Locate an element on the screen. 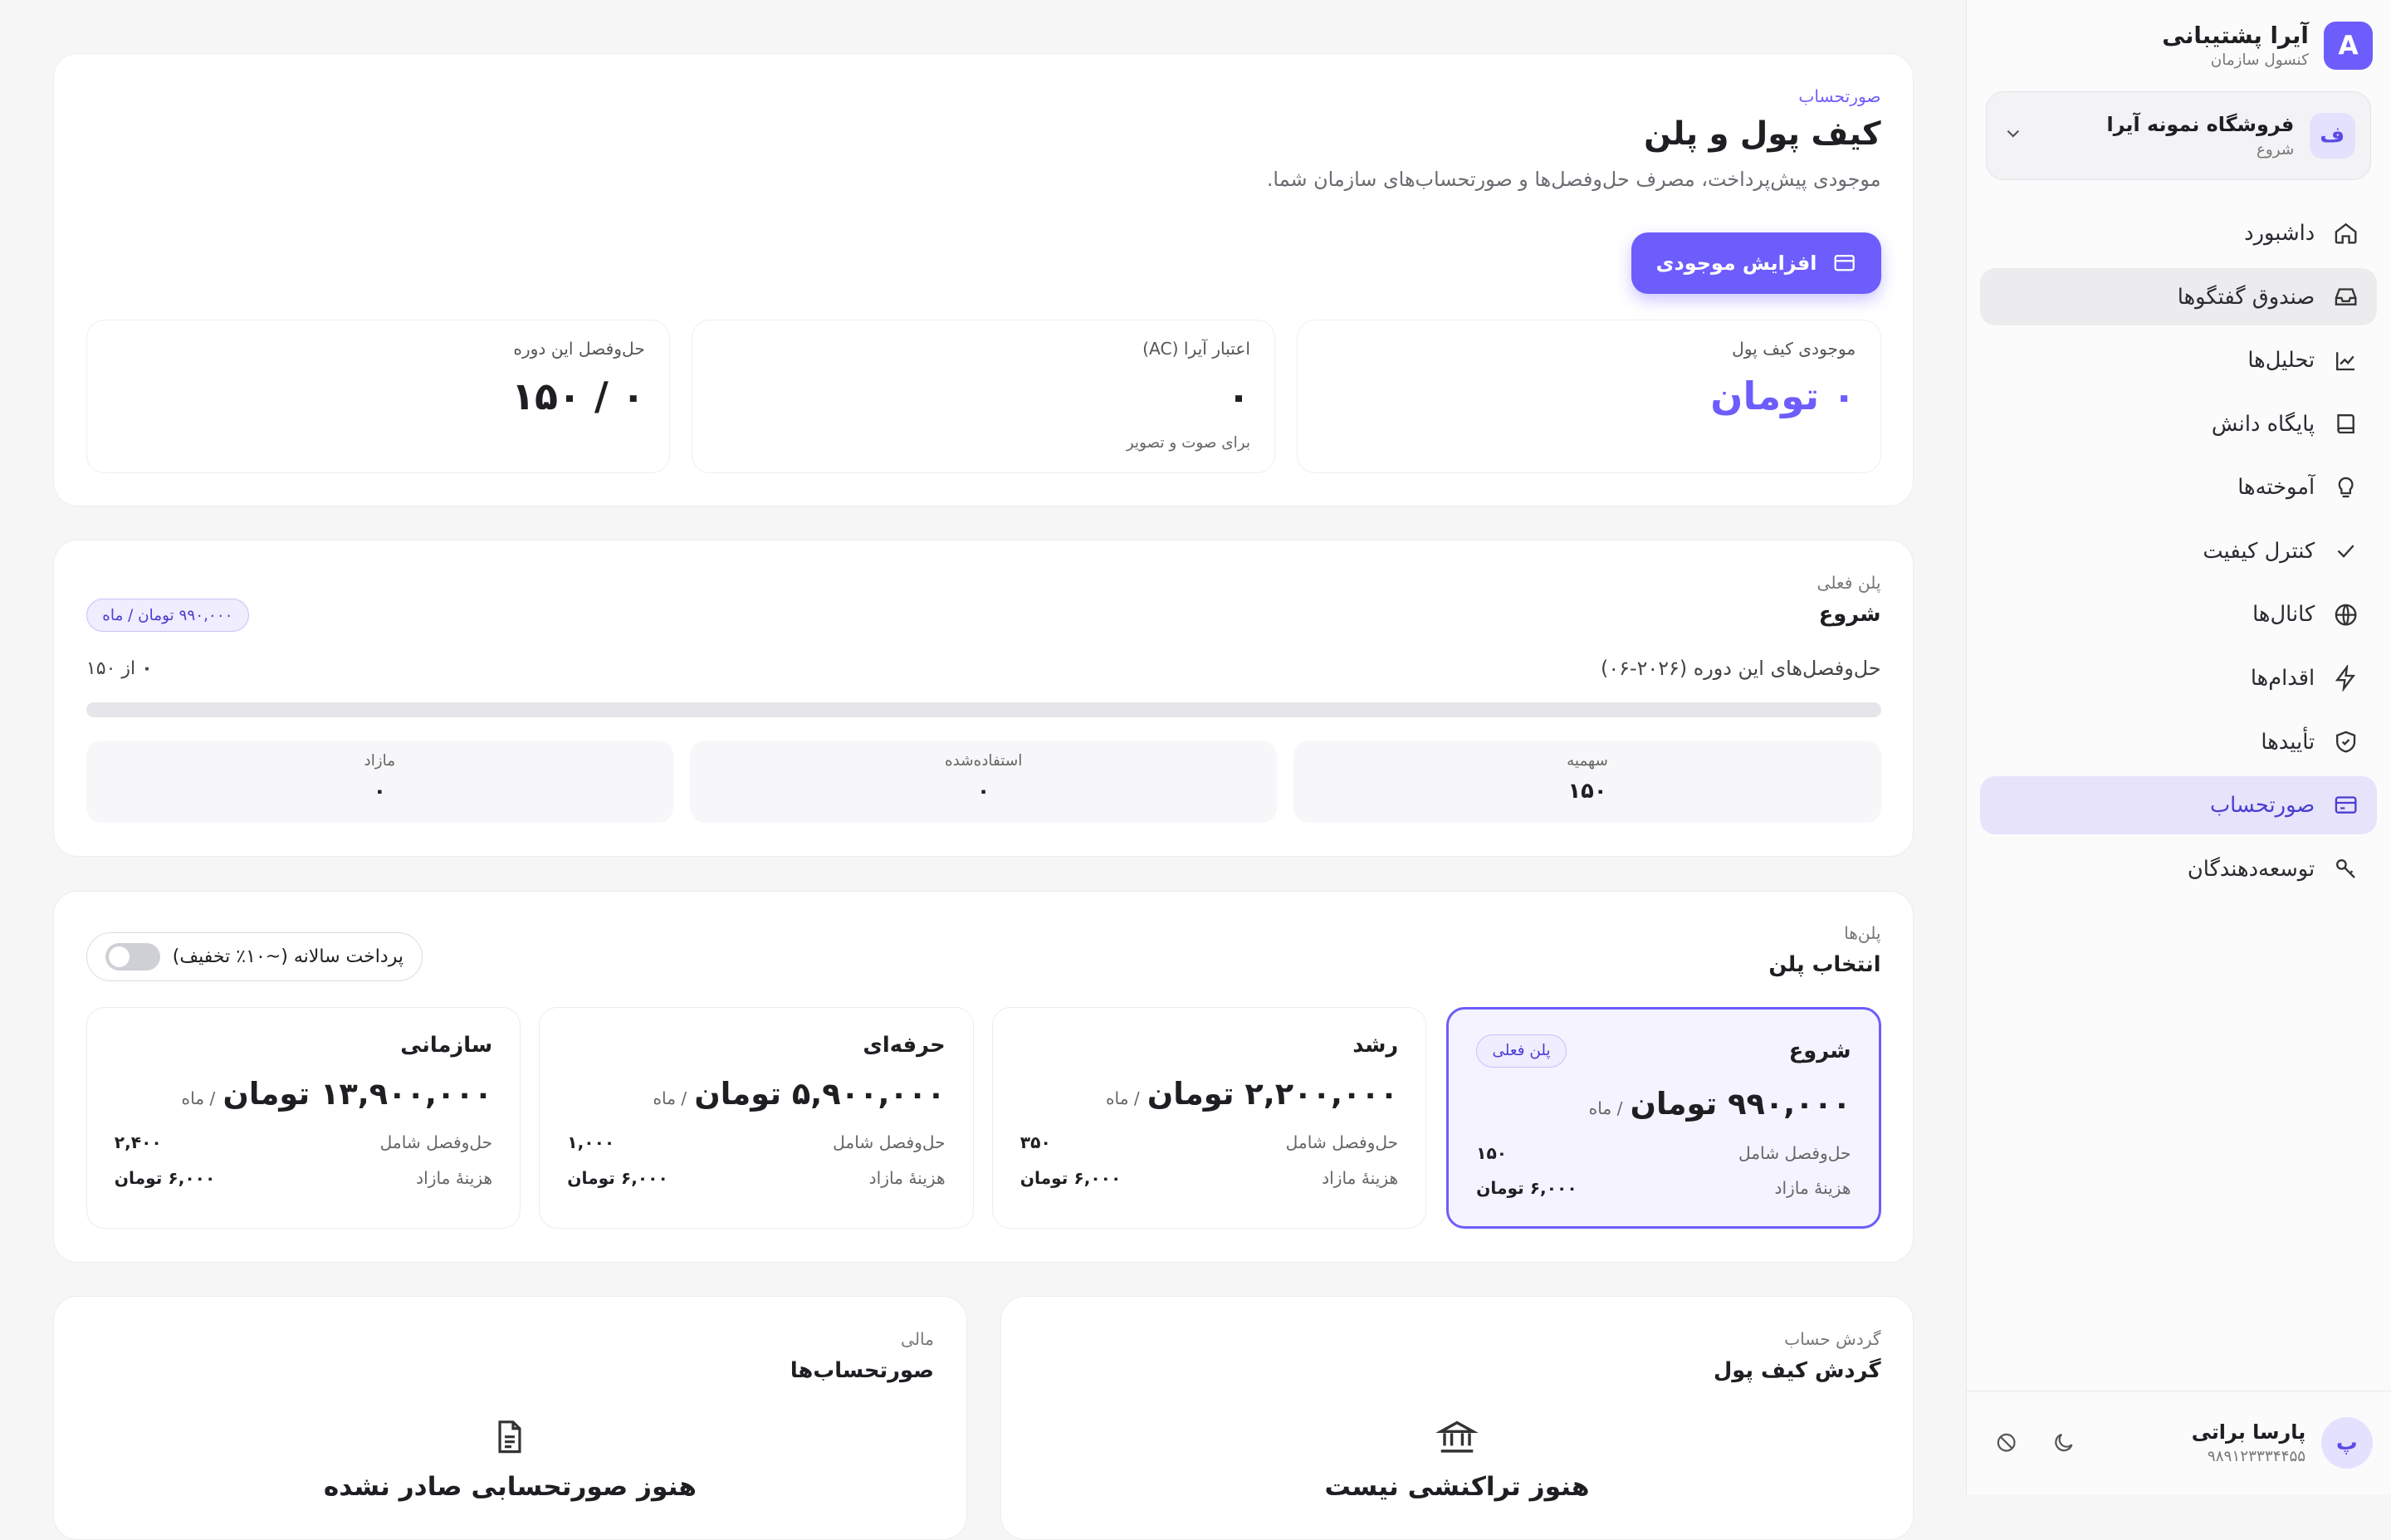  brand: A آیرا پشتیبانی کنسول سازمان is located at coordinates (2267, 46).